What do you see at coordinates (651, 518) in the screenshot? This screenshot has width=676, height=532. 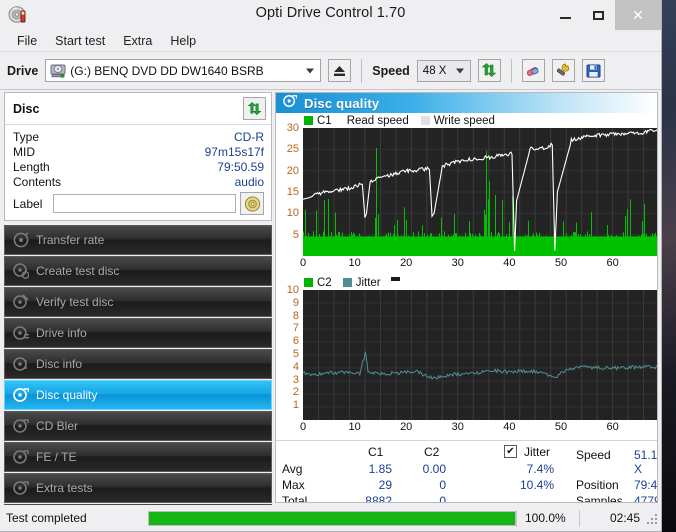 I see `resize-grip` at bounding box center [651, 518].